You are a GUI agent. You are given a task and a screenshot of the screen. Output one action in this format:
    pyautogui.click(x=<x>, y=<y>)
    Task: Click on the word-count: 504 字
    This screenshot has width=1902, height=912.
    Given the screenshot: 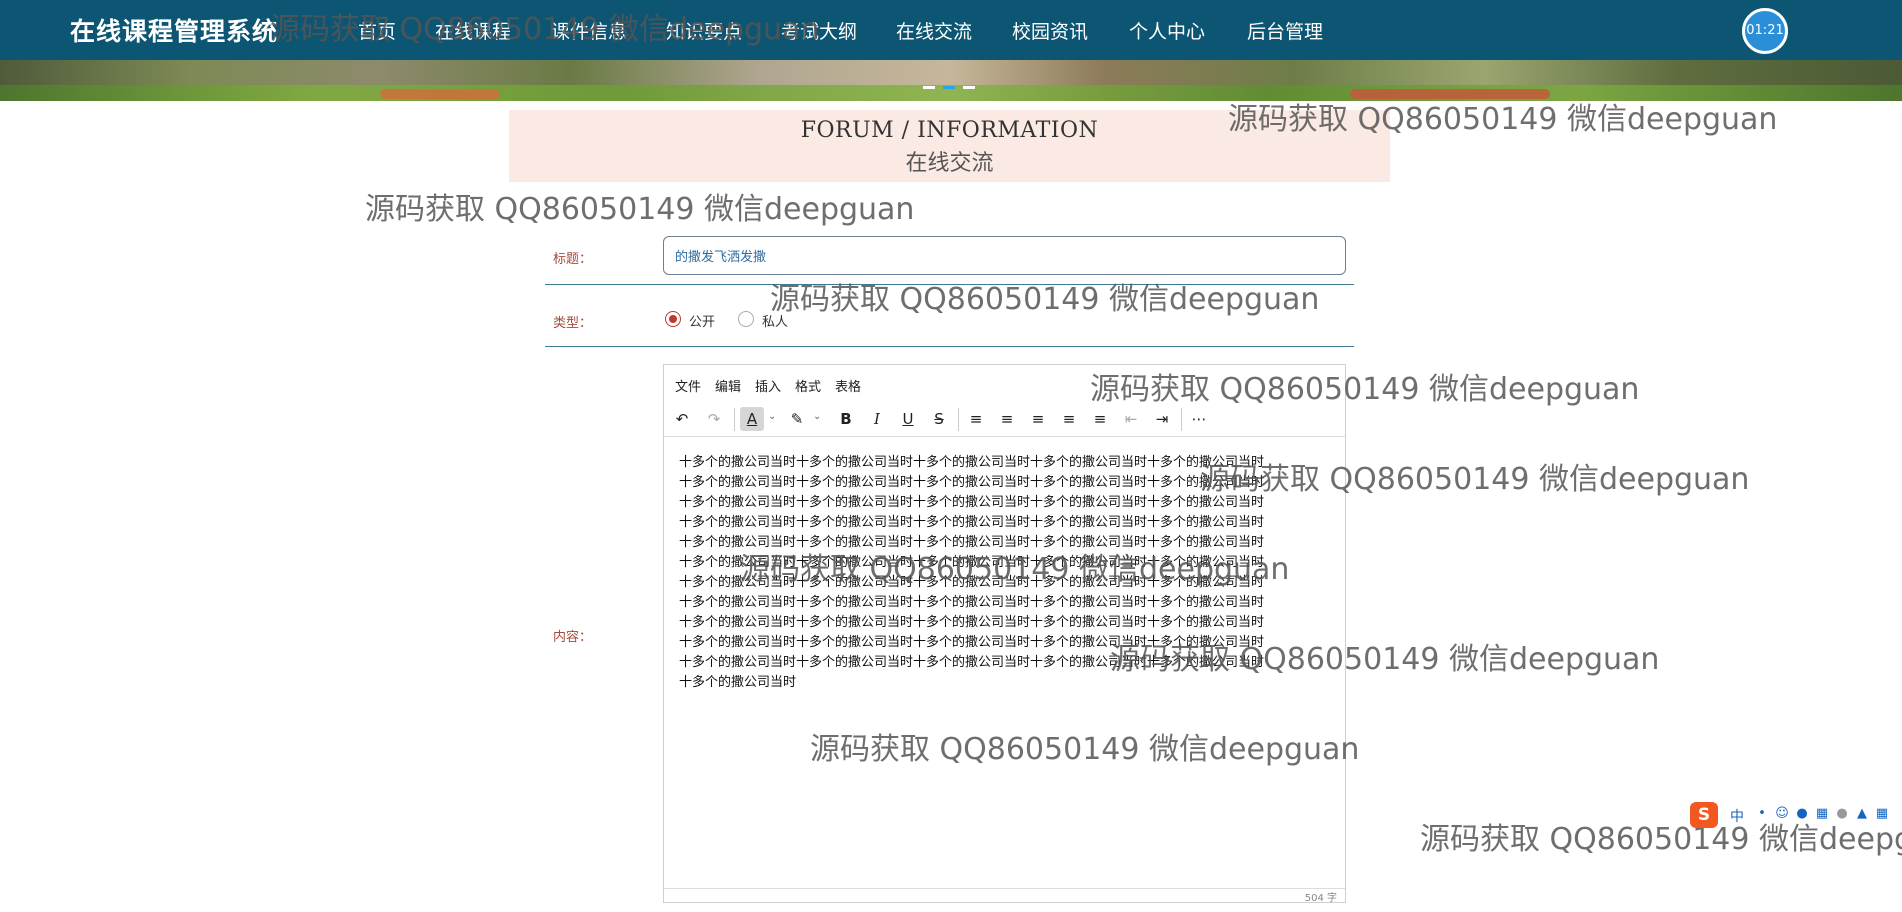 What is the action you would take?
    pyautogui.click(x=1320, y=898)
    